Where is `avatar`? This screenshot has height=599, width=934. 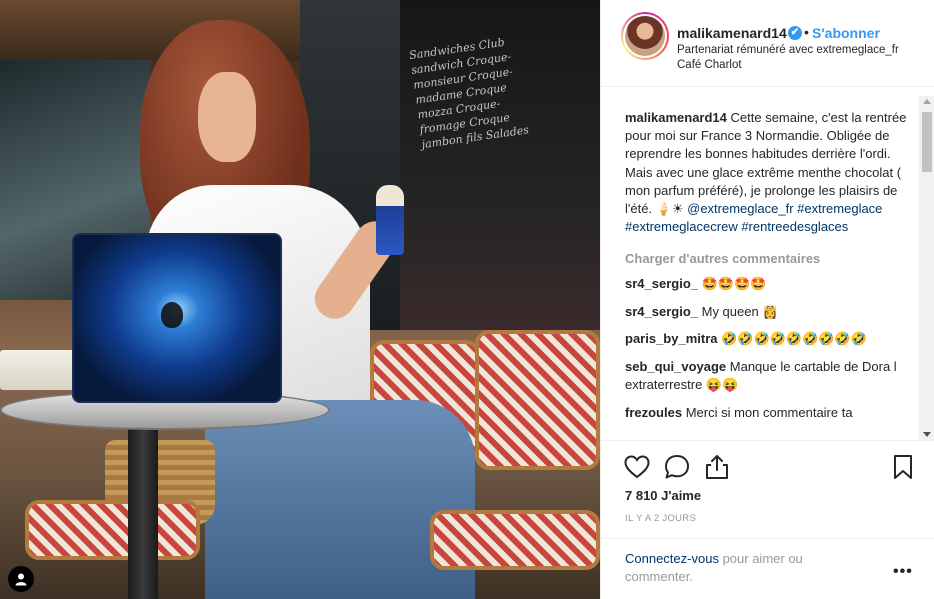 avatar is located at coordinates (645, 36).